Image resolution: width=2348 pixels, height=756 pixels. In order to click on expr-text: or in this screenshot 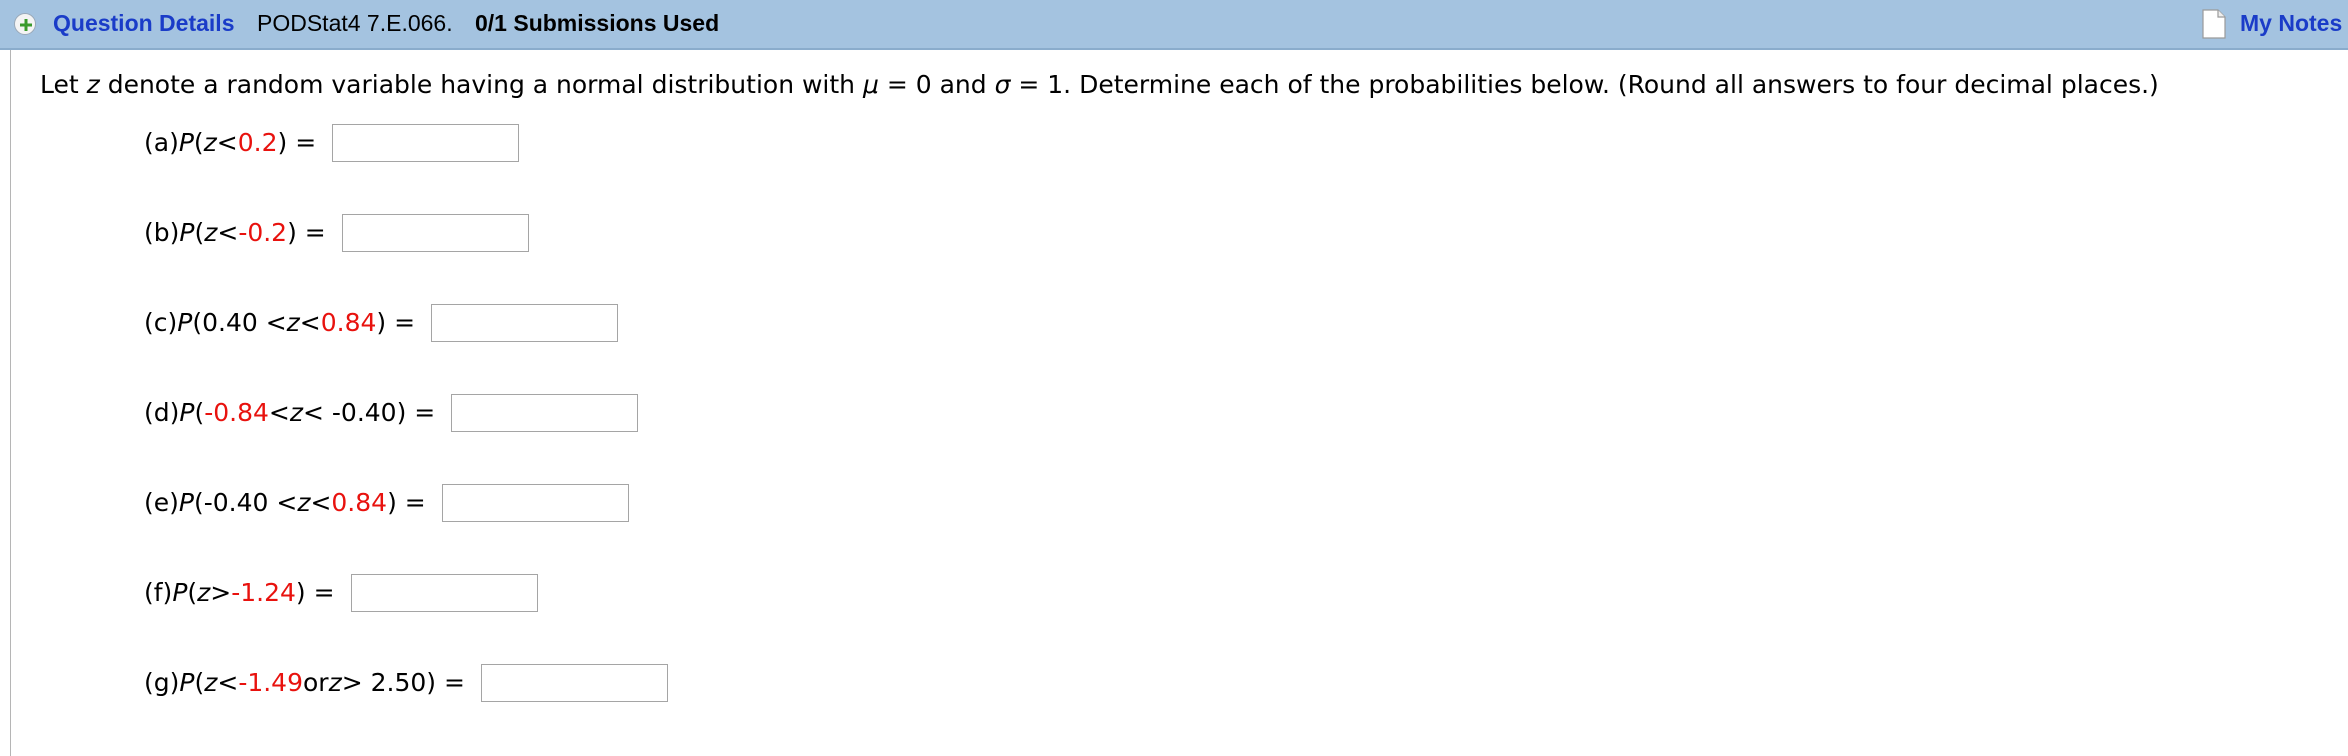, I will do `click(316, 682)`.